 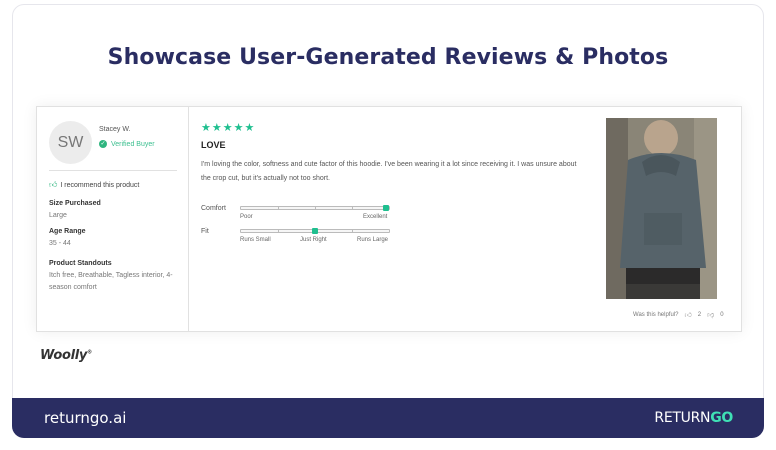 I want to click on age-range-label: Age Range, so click(x=67, y=231).